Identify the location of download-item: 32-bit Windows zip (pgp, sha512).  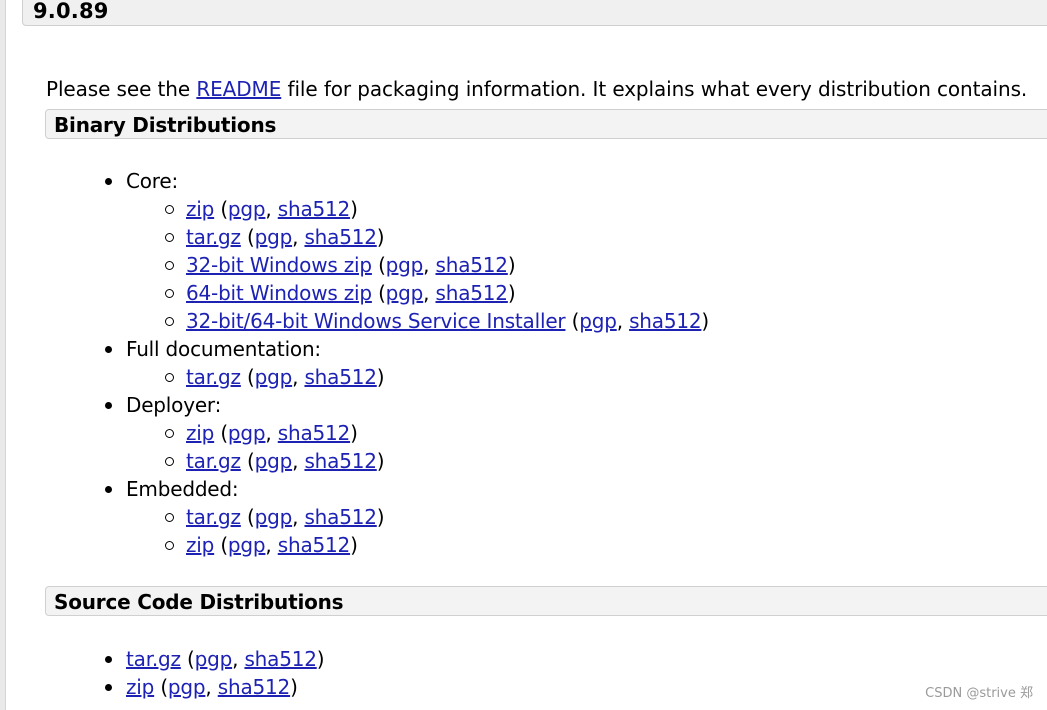
(354, 265).